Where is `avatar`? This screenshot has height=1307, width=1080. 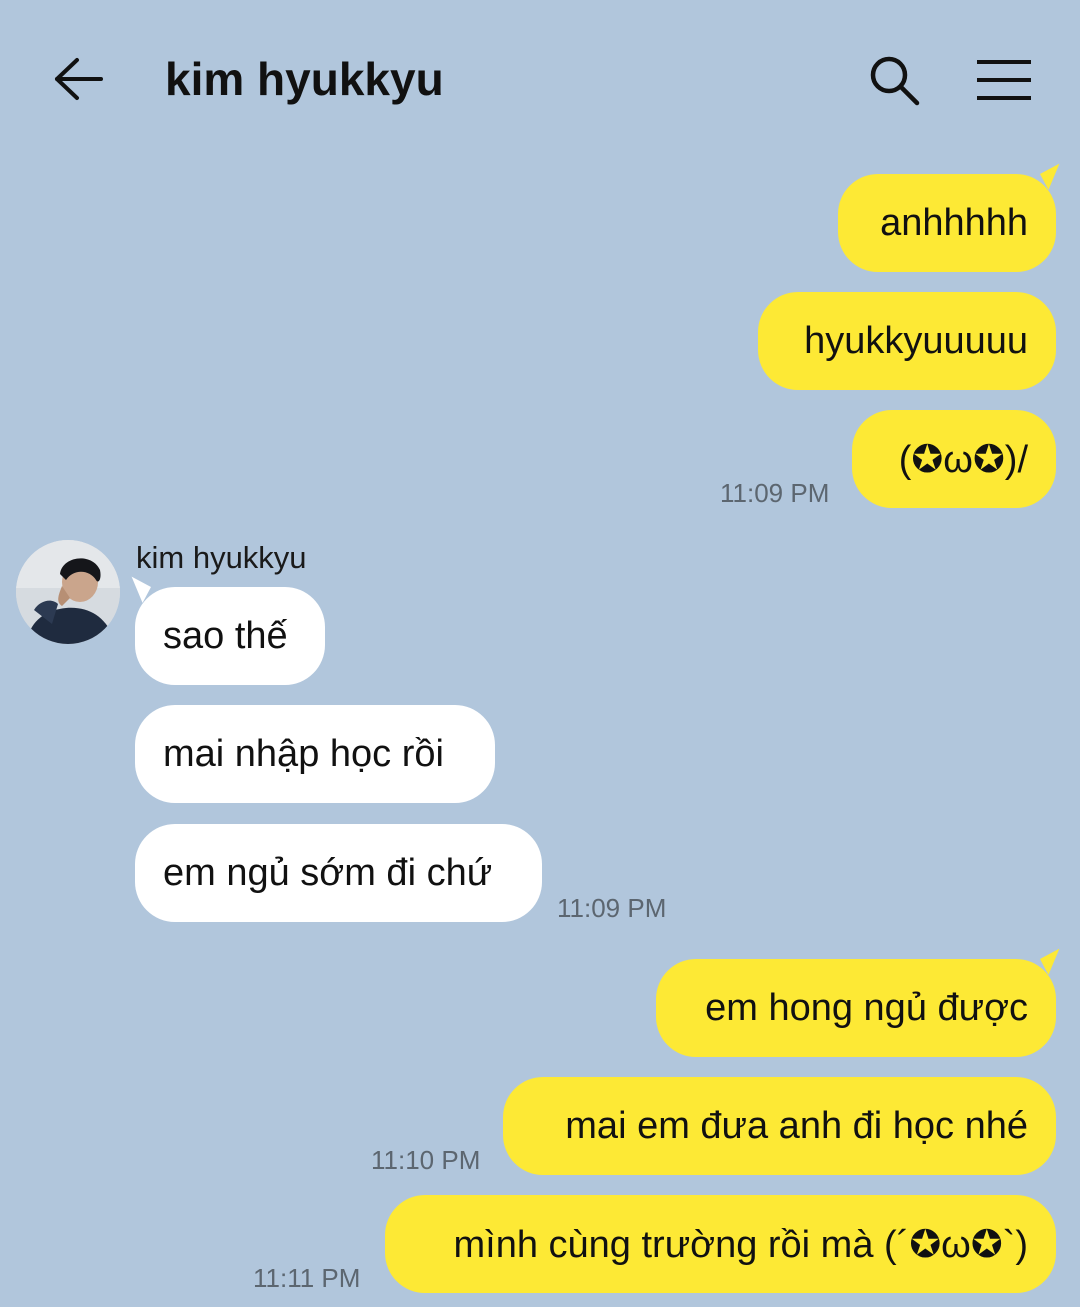
avatar is located at coordinates (68, 592).